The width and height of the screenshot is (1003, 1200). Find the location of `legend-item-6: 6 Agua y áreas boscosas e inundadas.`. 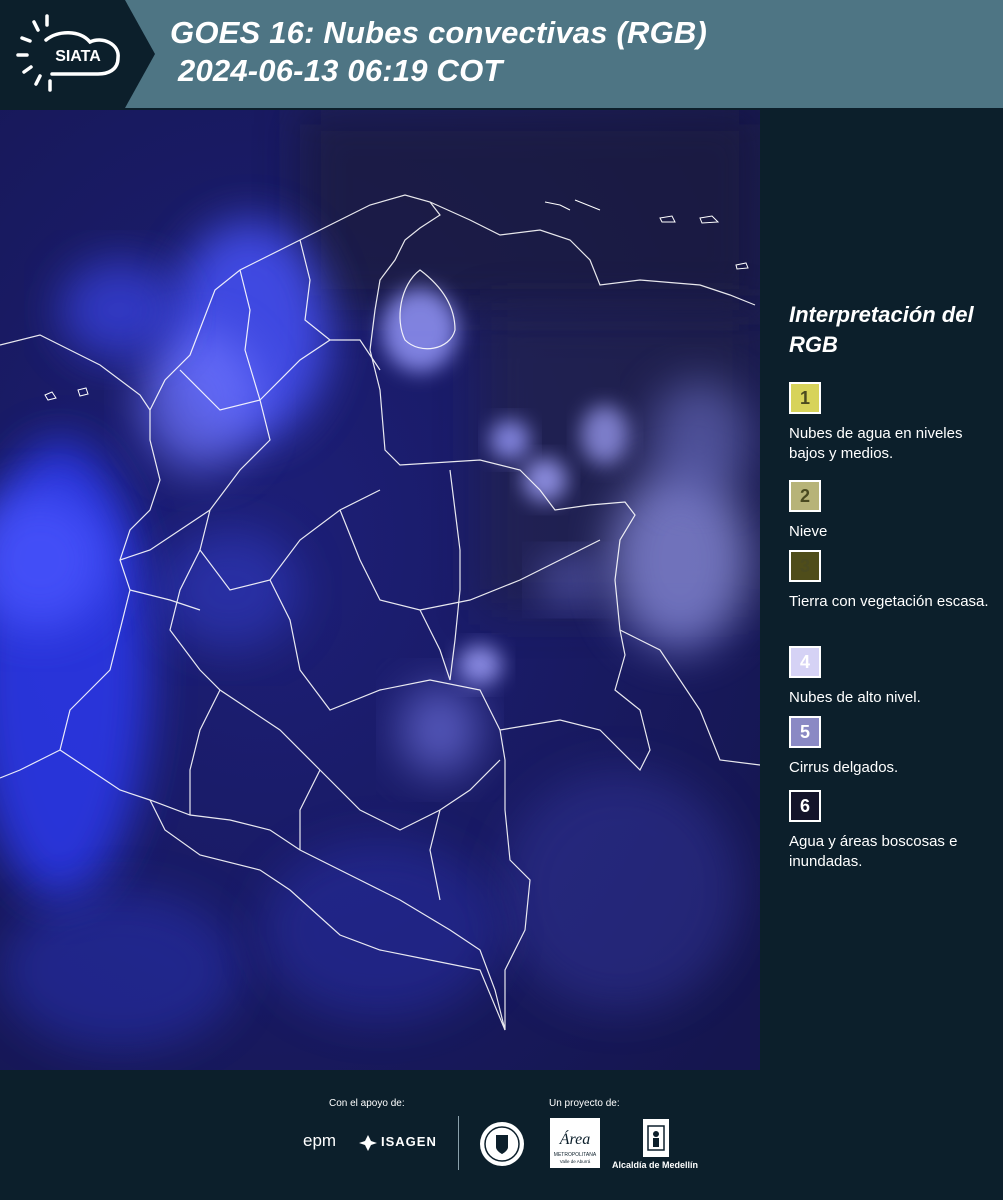

legend-item-6: 6 Agua y áreas boscosas e inundadas. is located at coordinates (889, 831).